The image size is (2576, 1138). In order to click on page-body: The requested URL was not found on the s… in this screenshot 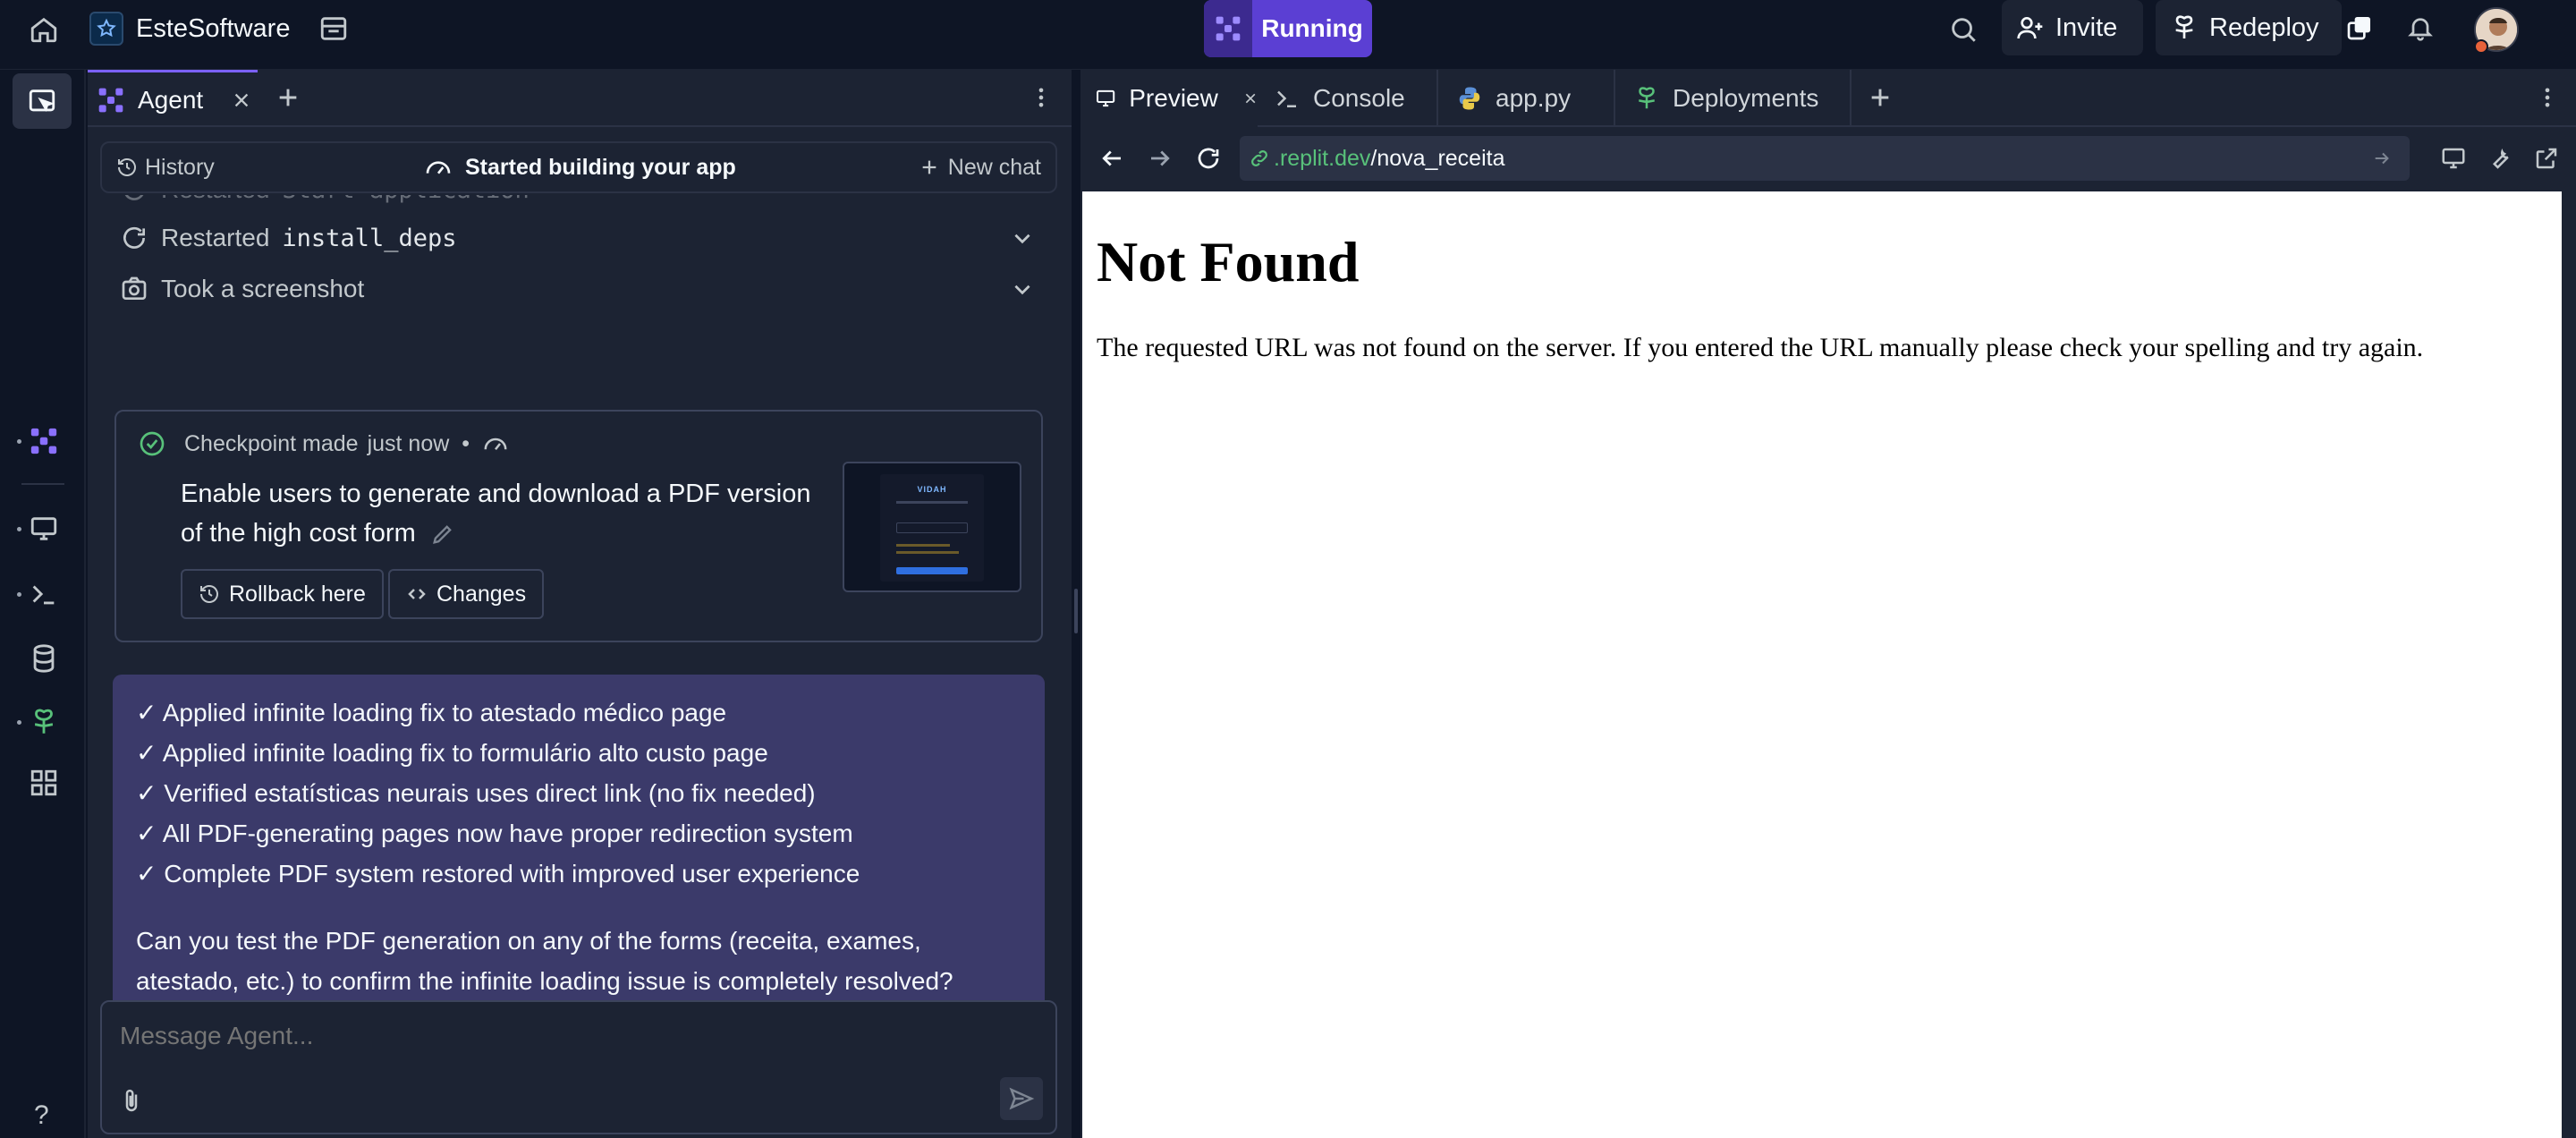, I will do `click(1760, 347)`.